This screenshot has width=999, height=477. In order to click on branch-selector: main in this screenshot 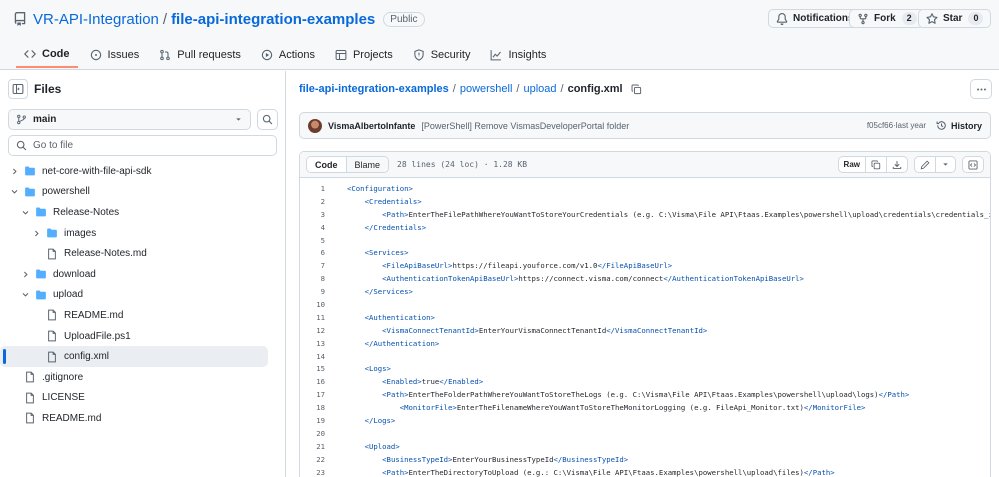, I will do `click(129, 119)`.